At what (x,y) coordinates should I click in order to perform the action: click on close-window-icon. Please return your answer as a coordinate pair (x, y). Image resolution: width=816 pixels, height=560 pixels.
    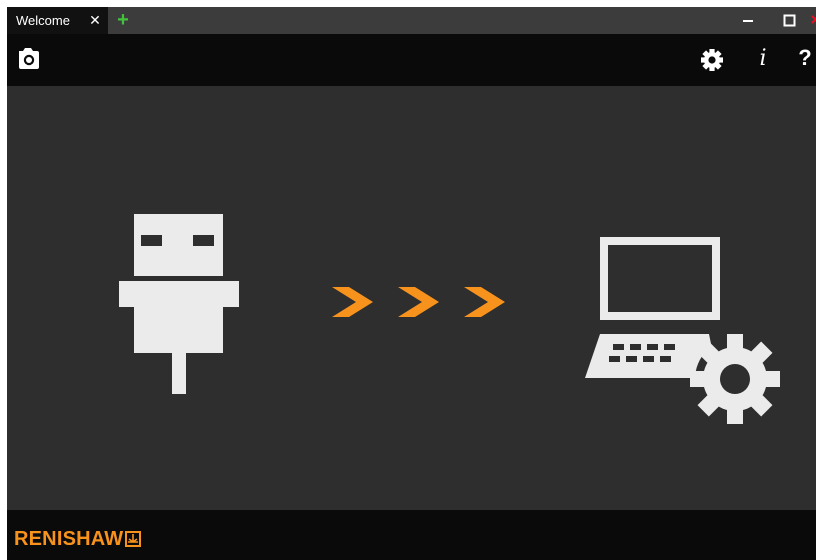
    Looking at the image, I should click on (813, 19).